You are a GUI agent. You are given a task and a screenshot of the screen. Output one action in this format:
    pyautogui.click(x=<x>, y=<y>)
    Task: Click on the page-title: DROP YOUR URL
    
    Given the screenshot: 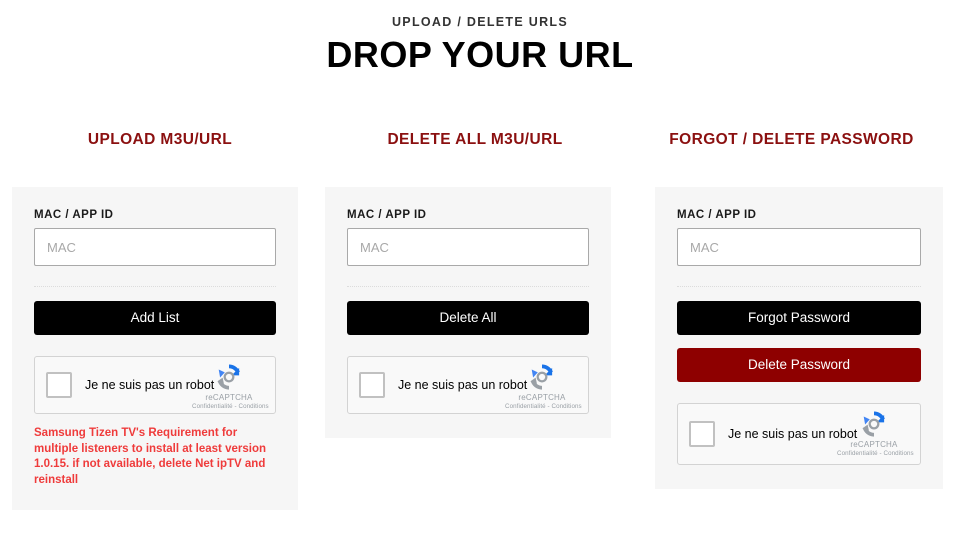 What is the action you would take?
    pyautogui.click(x=480, y=54)
    